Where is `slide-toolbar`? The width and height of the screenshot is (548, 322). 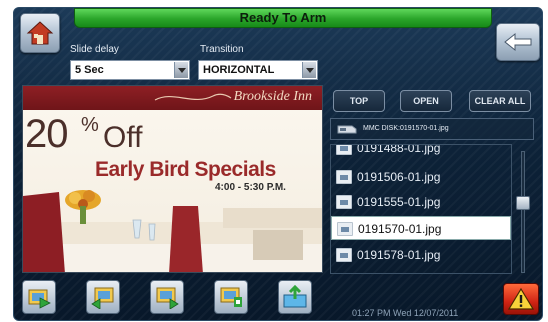
slide-toolbar is located at coordinates (174, 298).